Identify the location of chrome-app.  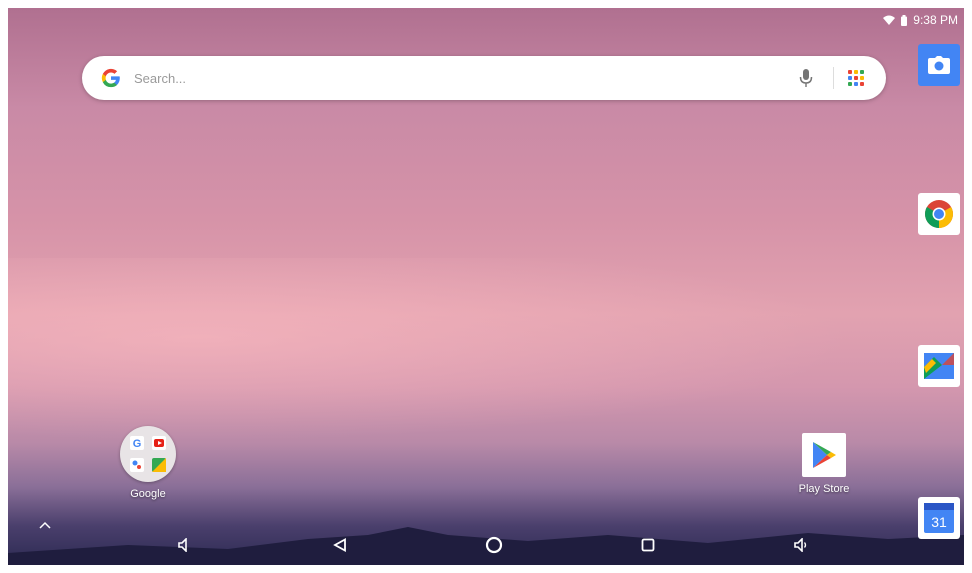
(939, 214).